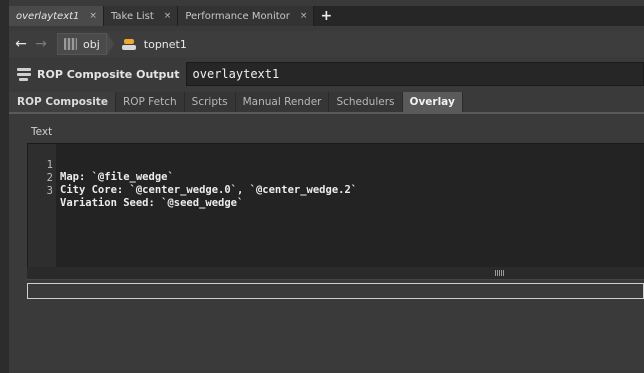 The width and height of the screenshot is (644, 373). Describe the element at coordinates (282, 102) in the screenshot. I see `tab-manual-render: Manual Render` at that location.